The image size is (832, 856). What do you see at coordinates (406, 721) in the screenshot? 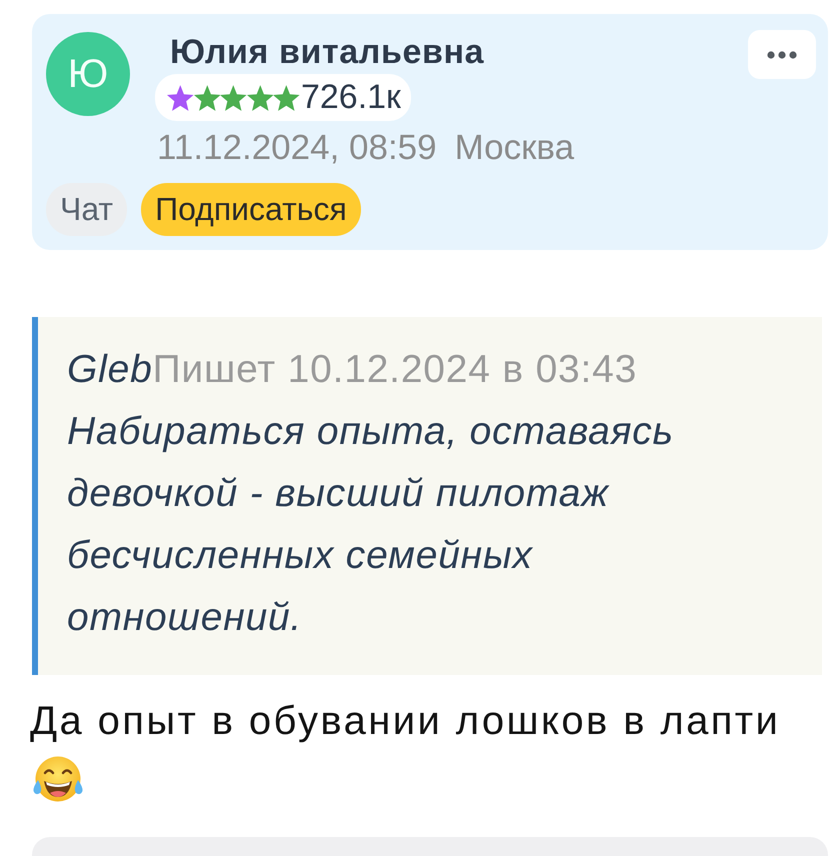
I see `reply-text: Да опыт в обувании лошков в лапти` at bounding box center [406, 721].